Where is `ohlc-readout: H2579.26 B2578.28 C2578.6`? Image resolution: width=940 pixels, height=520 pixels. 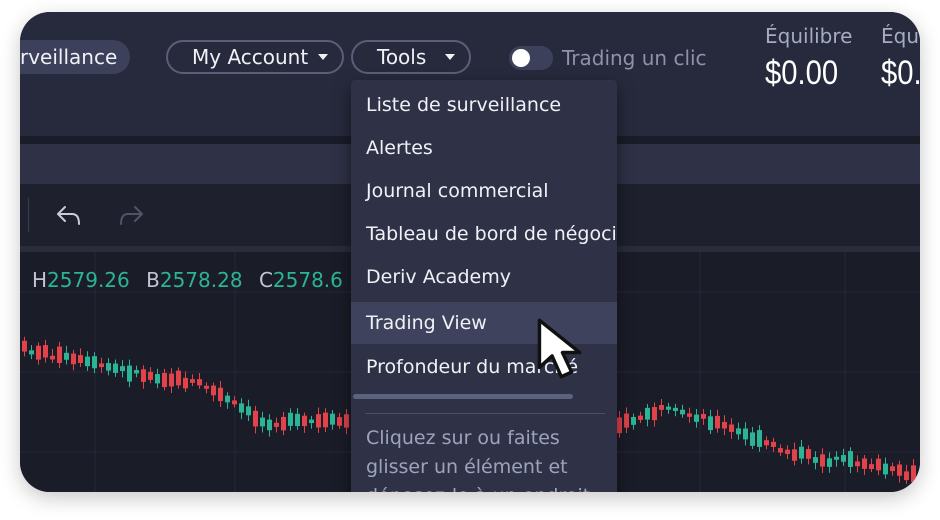
ohlc-readout: H2579.26 B2578.28 C2578.6 is located at coordinates (187, 280).